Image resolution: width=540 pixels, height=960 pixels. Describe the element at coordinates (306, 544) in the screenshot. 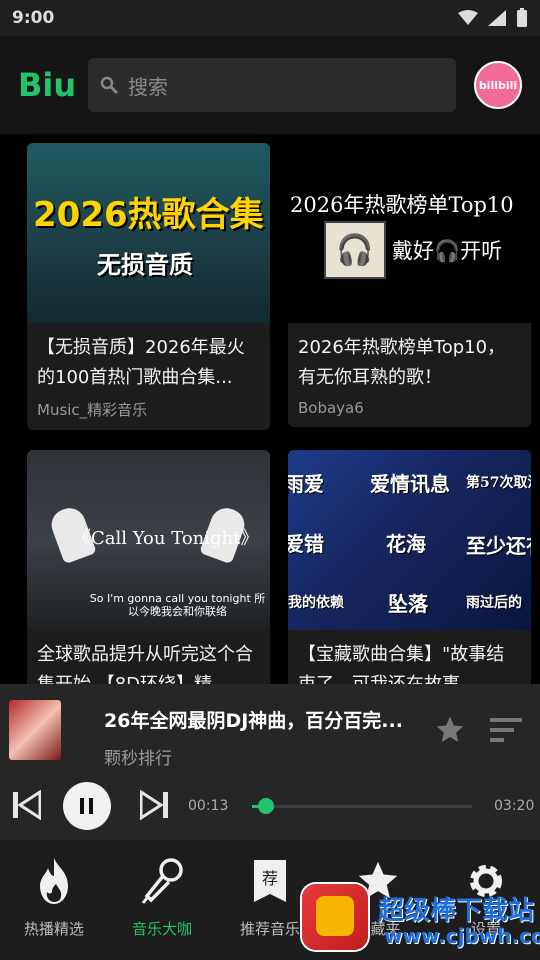

I see `thumbnail-word: 爱错` at that location.